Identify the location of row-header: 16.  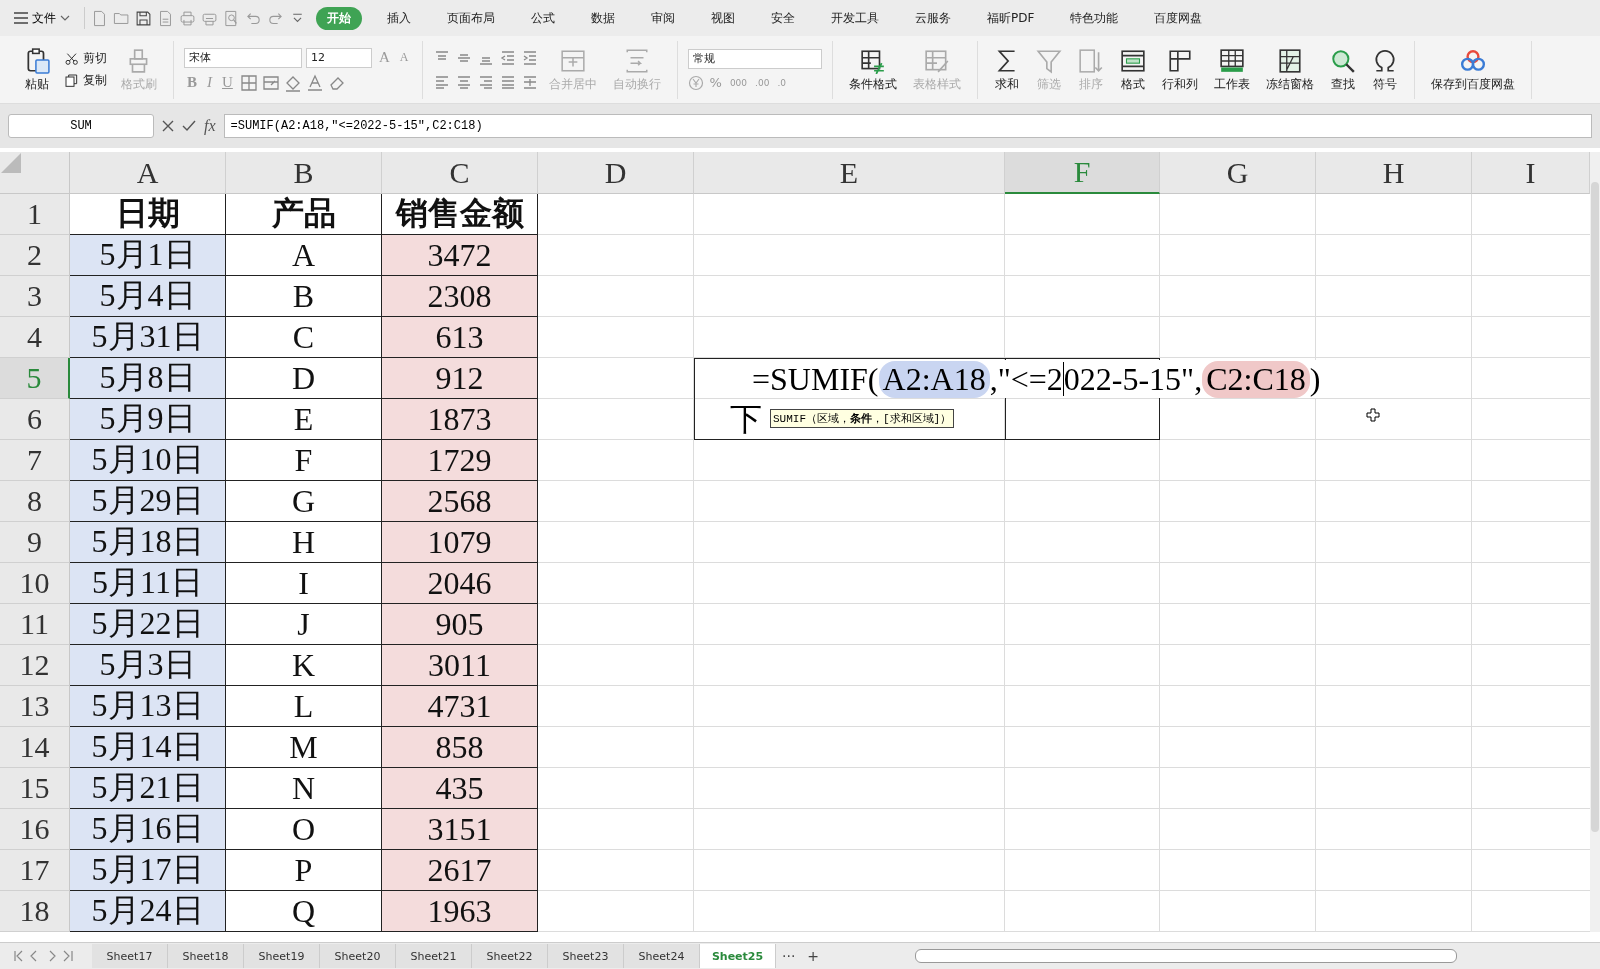
(35, 829).